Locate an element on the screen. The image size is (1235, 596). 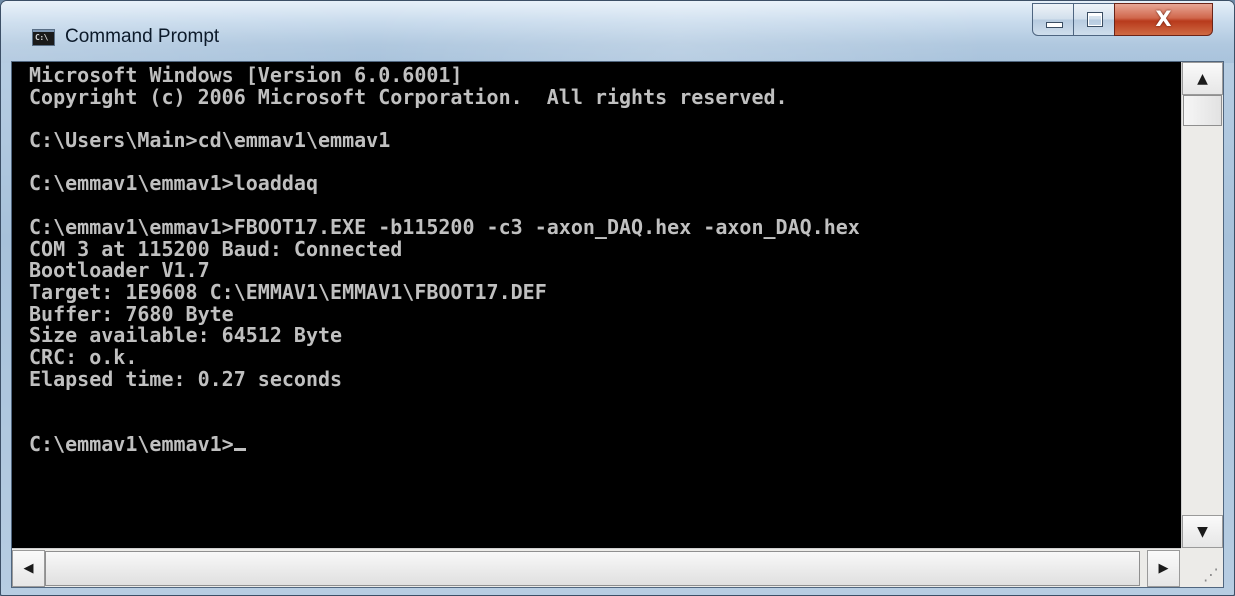
console-line: C:\Users\Main>cd\emmav1\emmav1 is located at coordinates (210, 140).